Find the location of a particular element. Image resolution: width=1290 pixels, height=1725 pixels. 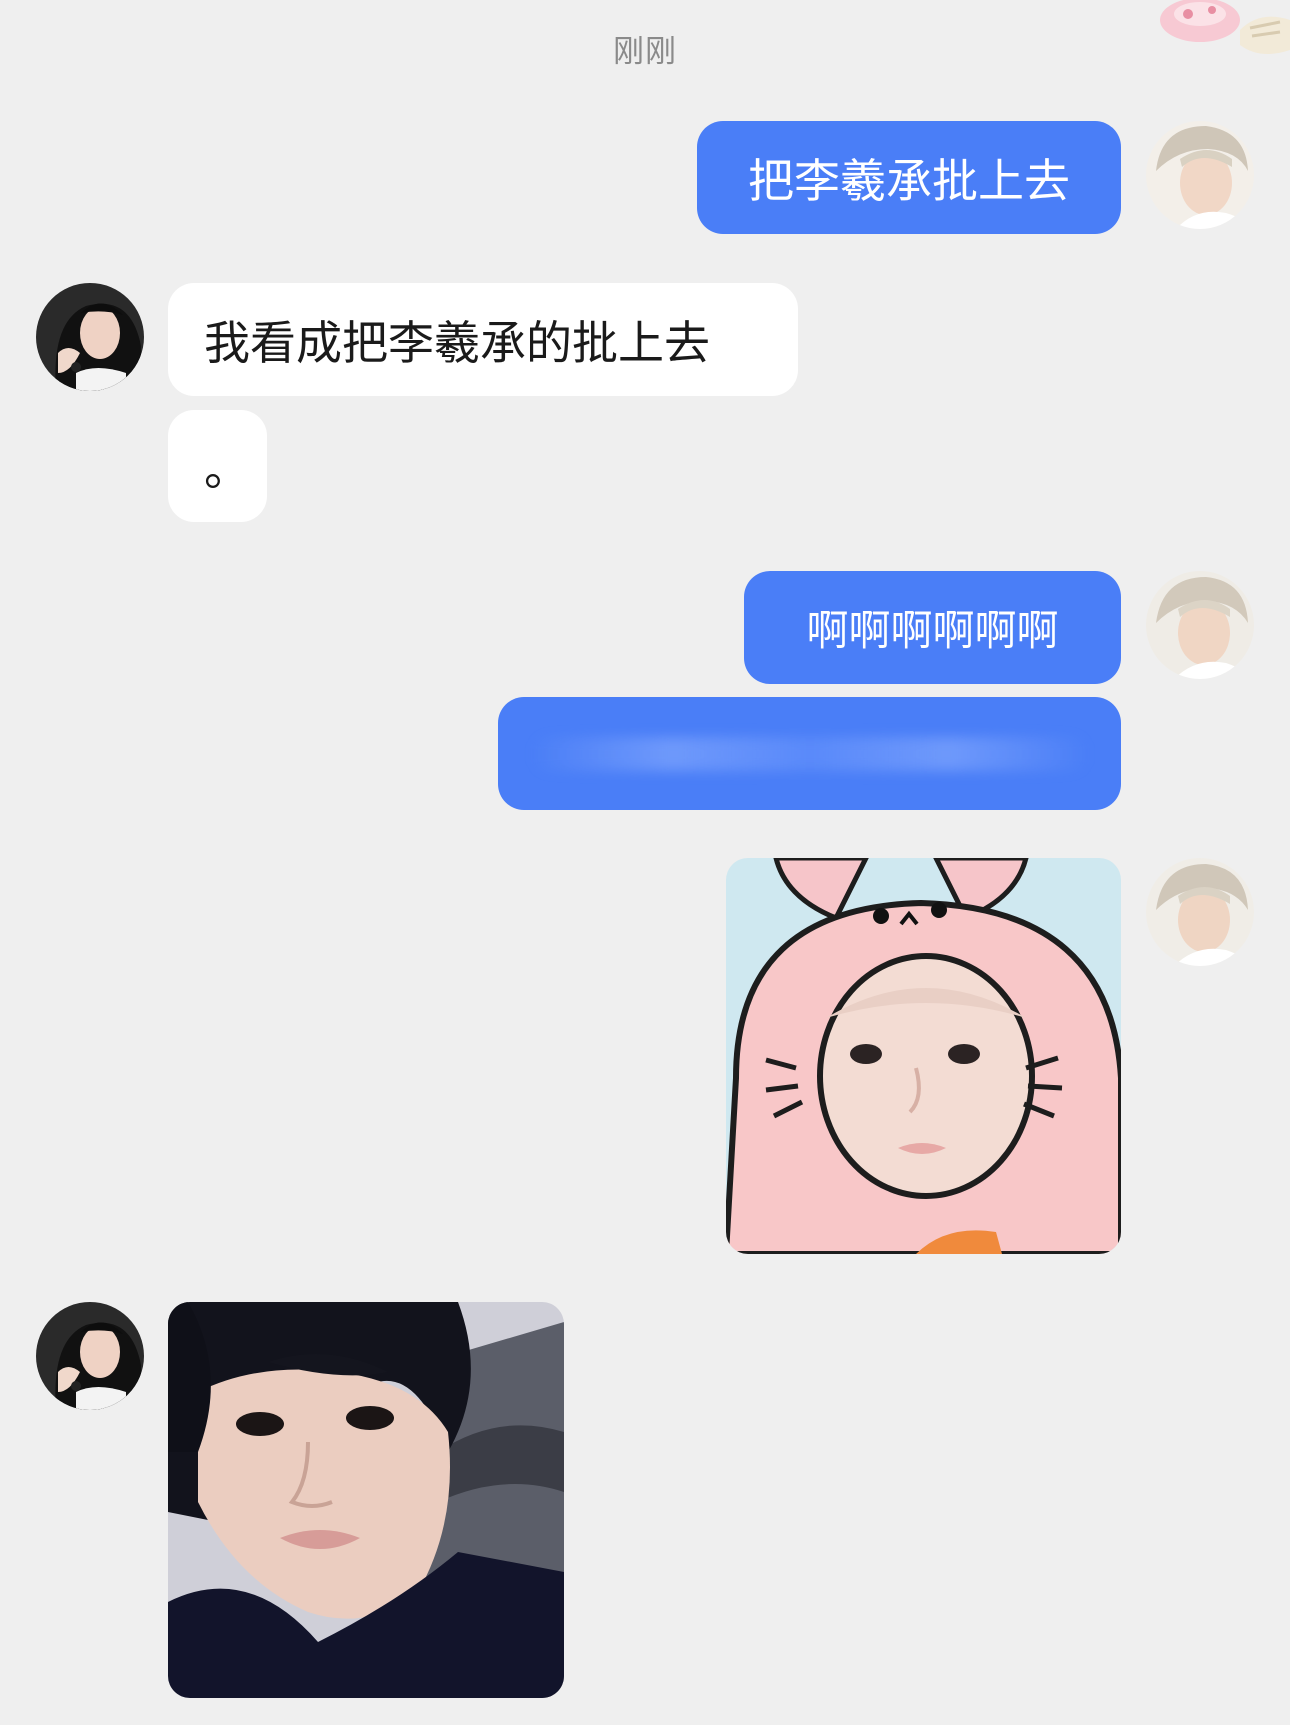

corner-sticker-icon is located at coordinates (1215, 30).